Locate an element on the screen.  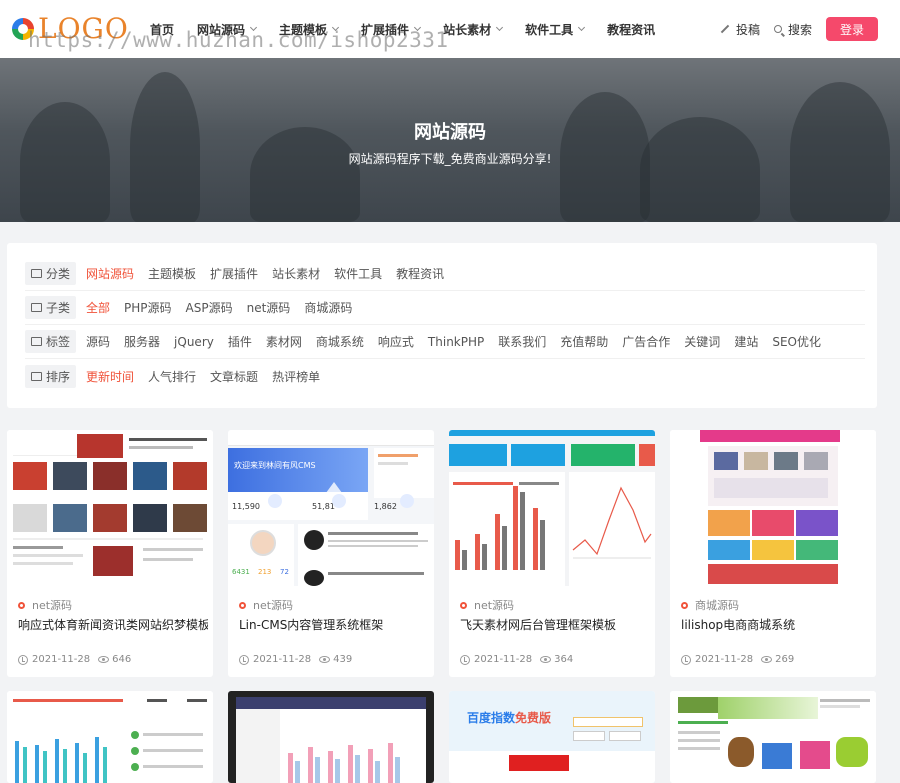
filter-item: 插件 is located at coordinates (240, 341).